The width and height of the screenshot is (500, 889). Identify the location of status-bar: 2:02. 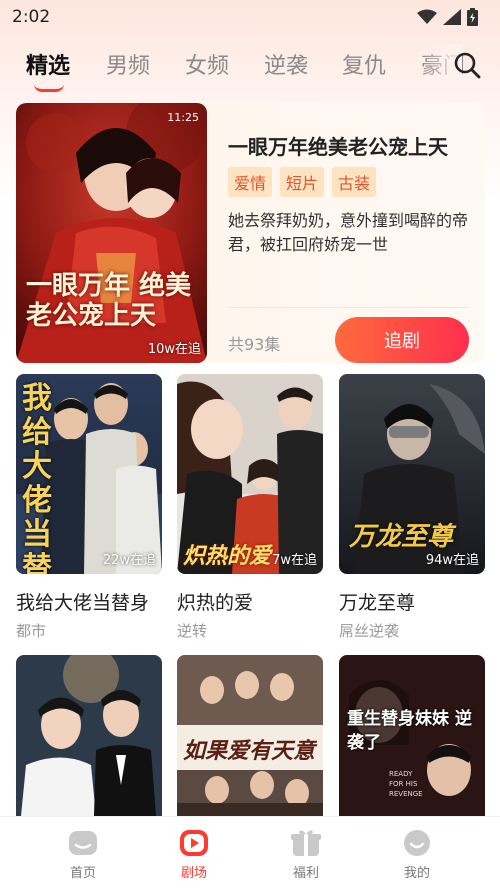
(250, 17).